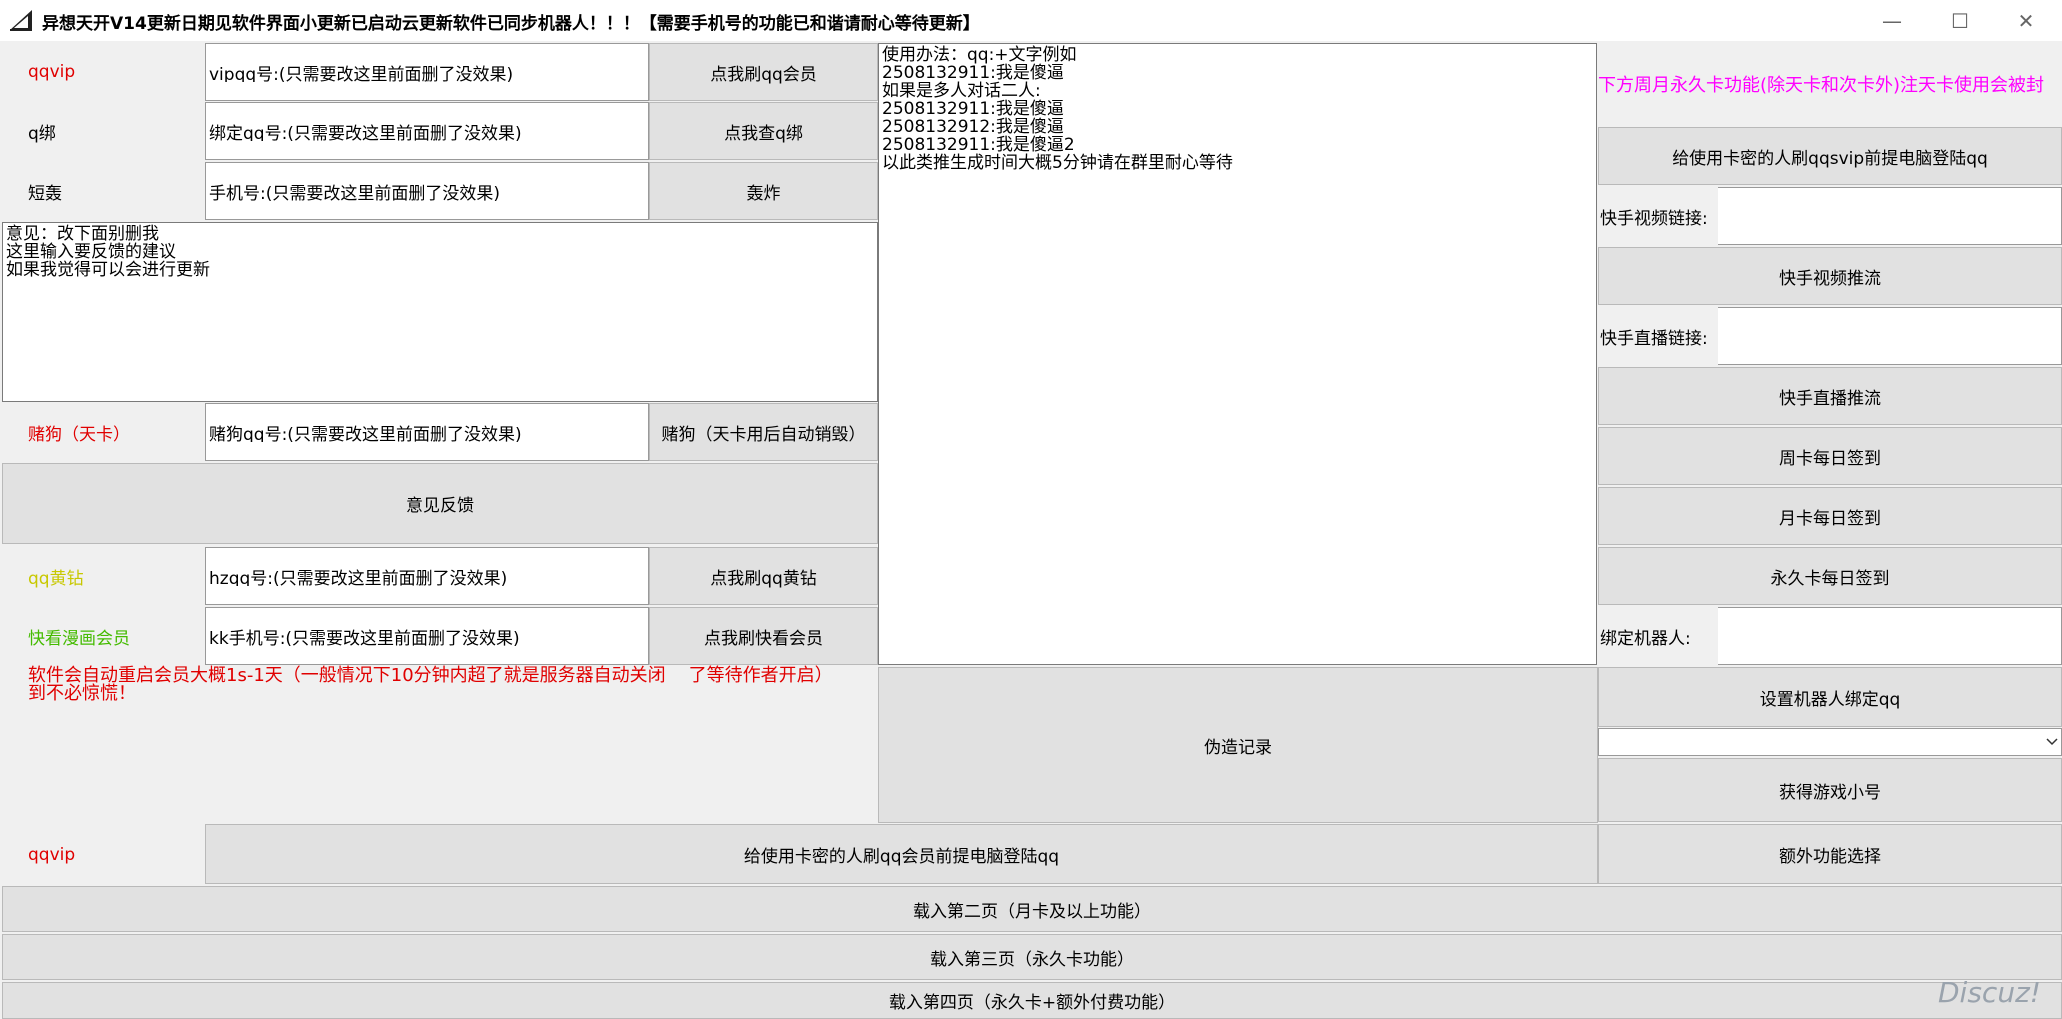  I want to click on function-combobox, so click(1830, 742).